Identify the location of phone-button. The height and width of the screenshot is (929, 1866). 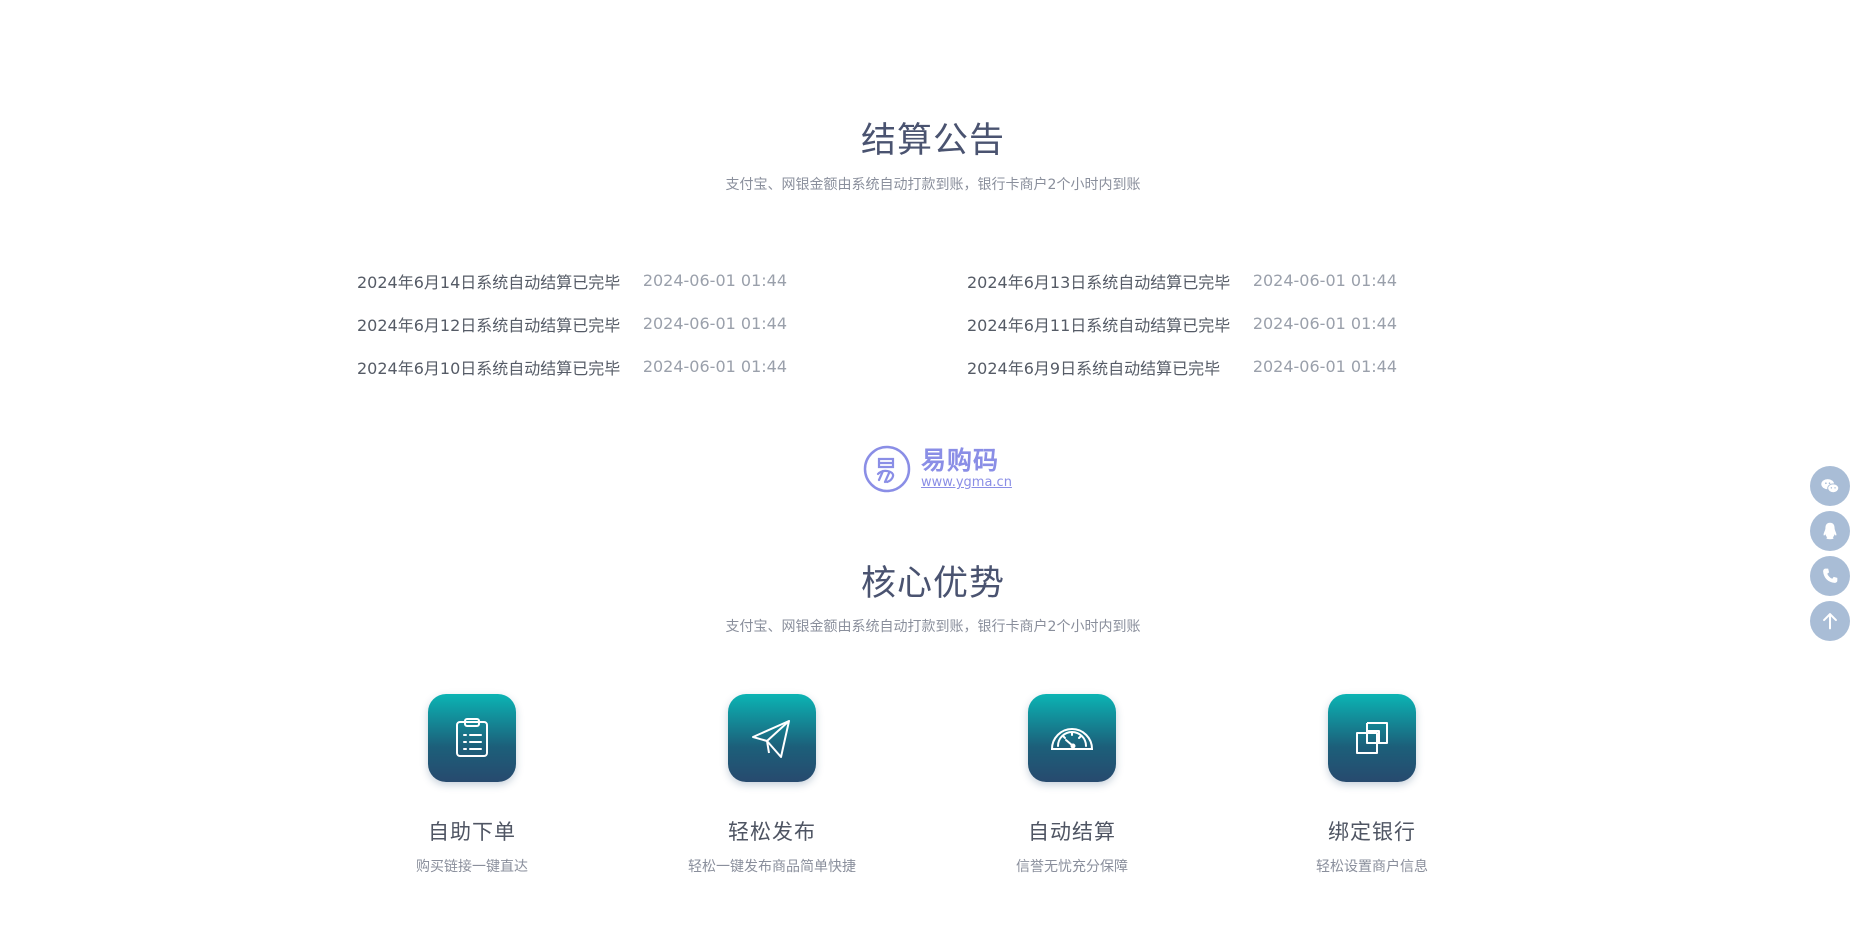
(1830, 576).